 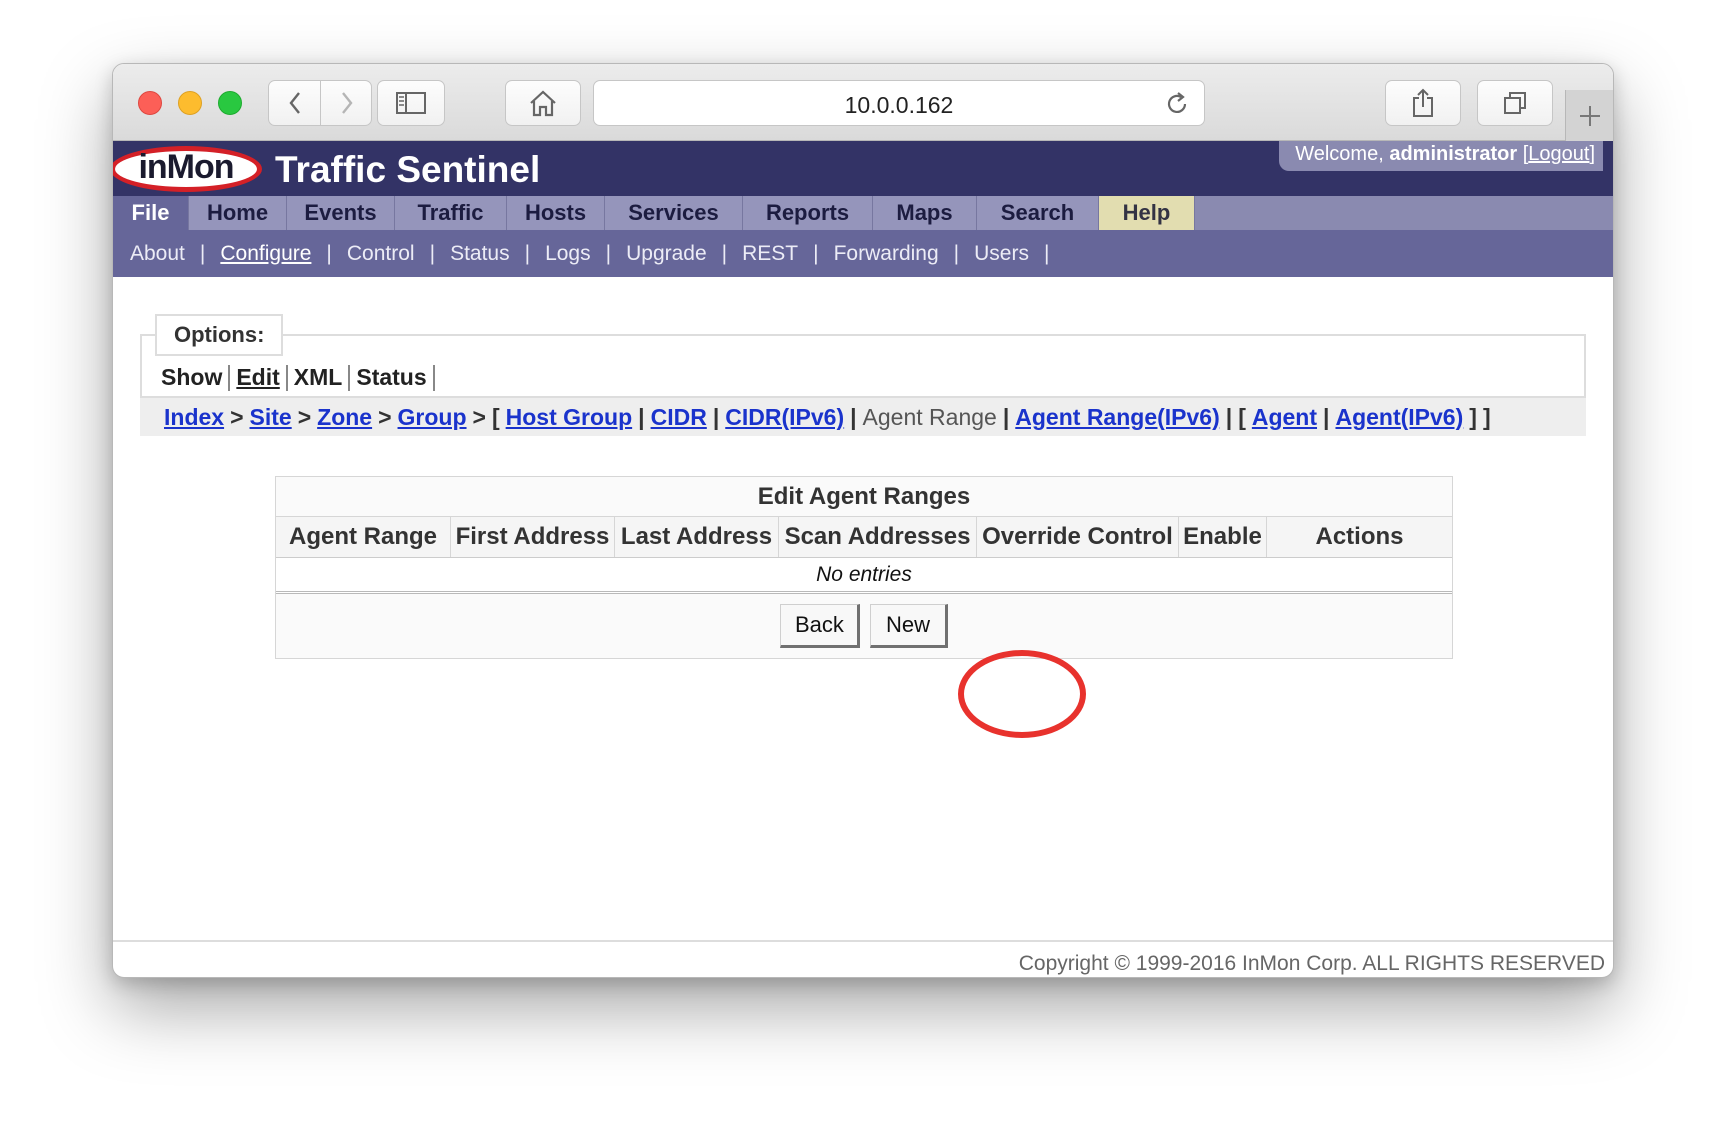 I want to click on options-links: Show Edit XML Status, so click(x=301, y=377).